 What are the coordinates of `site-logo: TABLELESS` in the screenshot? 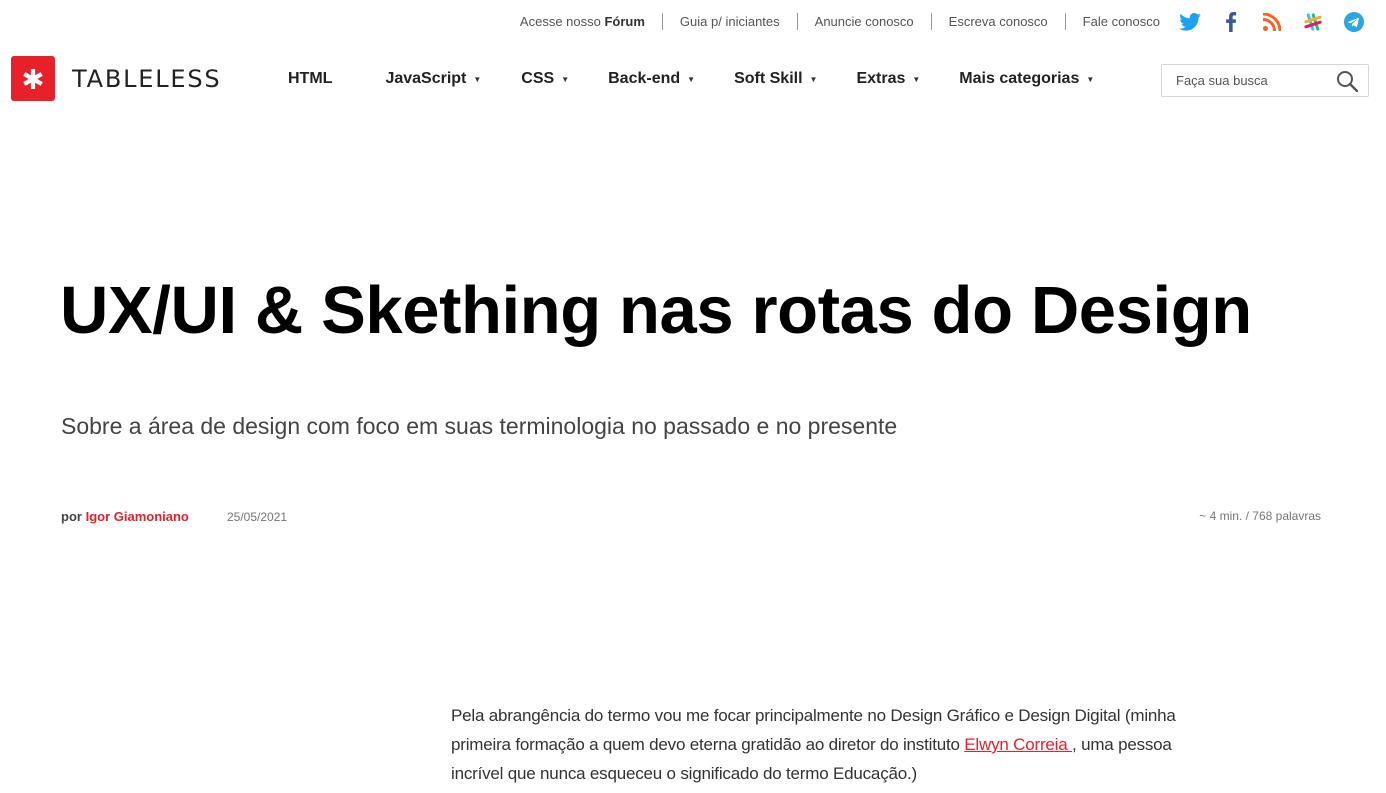 It's located at (116, 78).